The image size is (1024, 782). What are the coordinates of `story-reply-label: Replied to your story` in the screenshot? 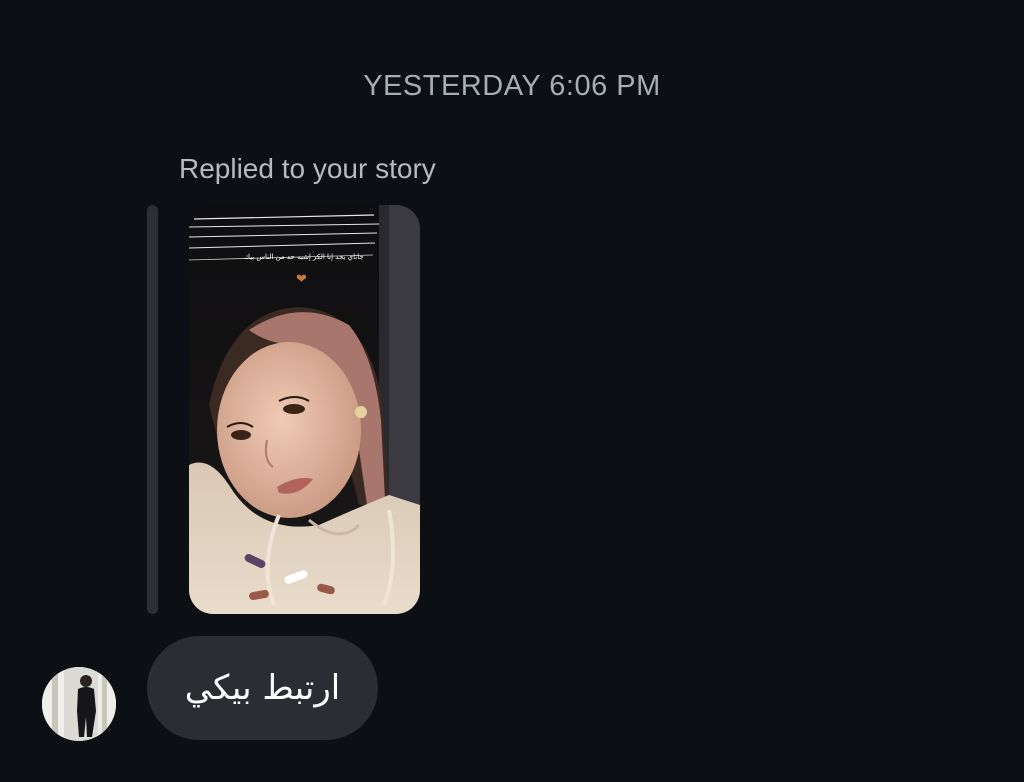 It's located at (307, 168).